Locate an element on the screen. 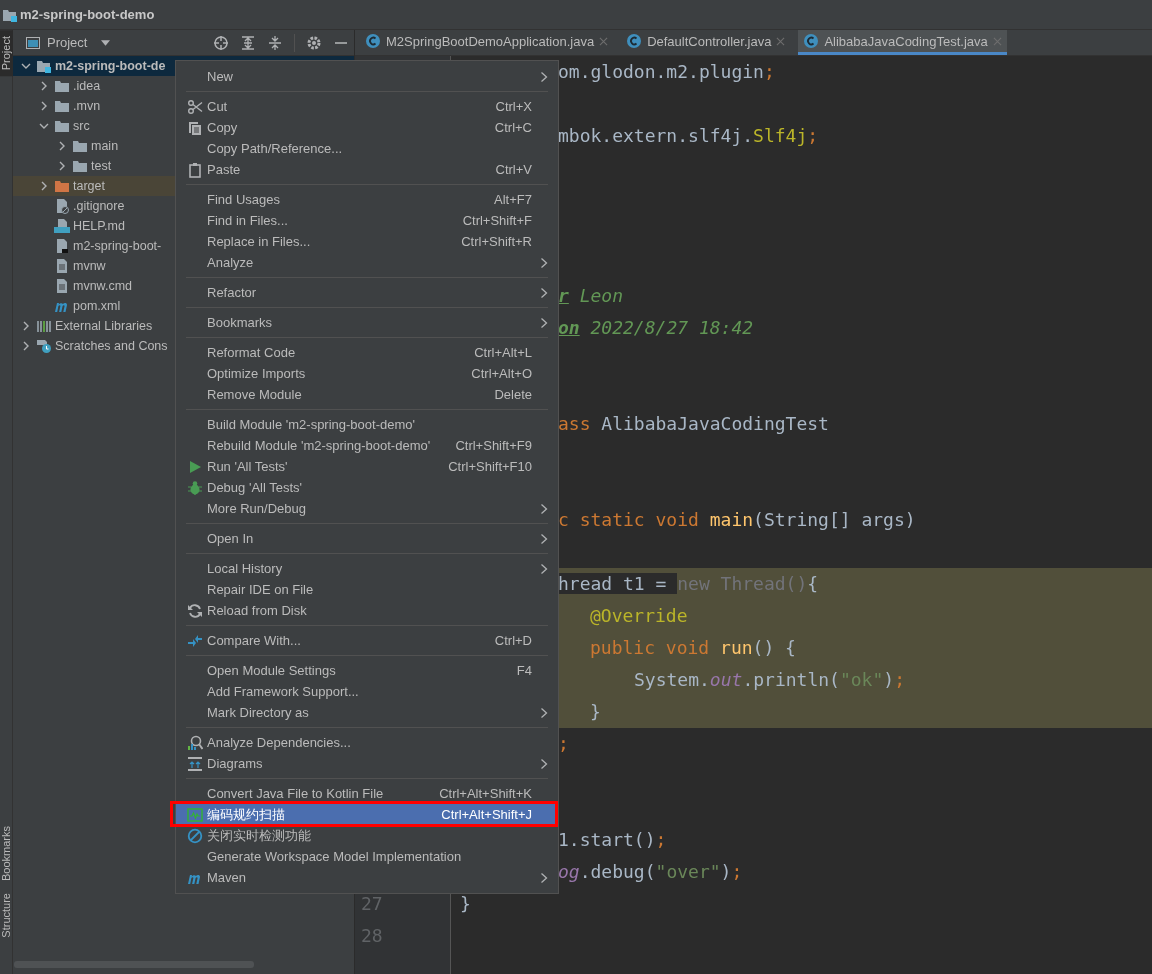  code-line: on 2022/8/27 18:42 is located at coordinates (656, 327).